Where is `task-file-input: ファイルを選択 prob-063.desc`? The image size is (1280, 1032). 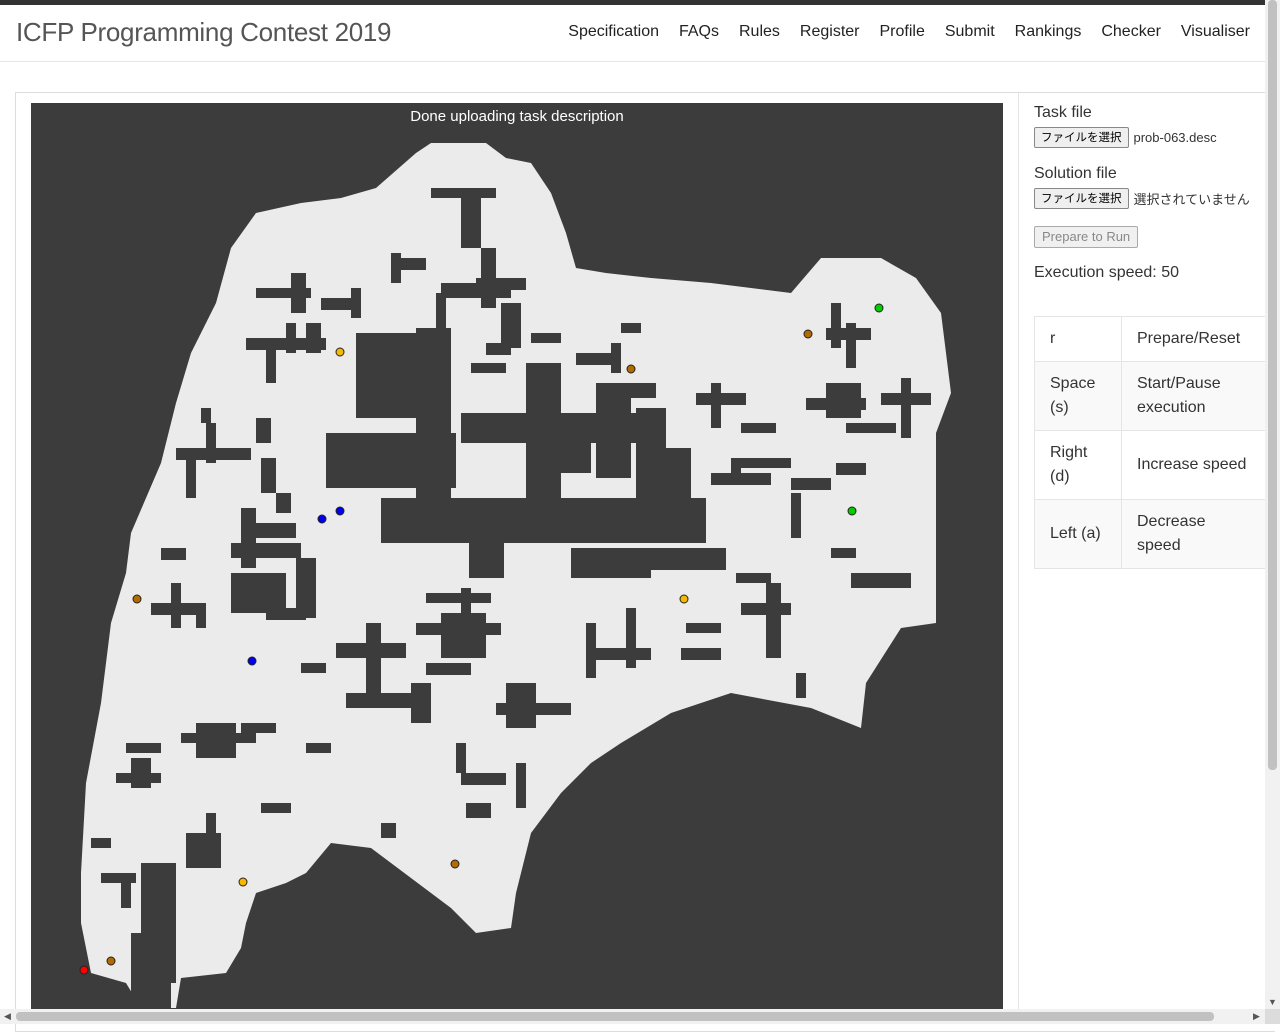
task-file-input: ファイルを選択 prob-063.desc is located at coordinates (1149, 137).